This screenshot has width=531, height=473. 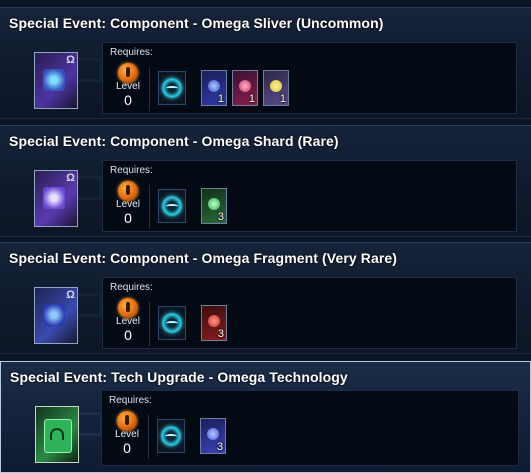 I want to click on yellow-material-icon: 1, so click(x=276, y=88).